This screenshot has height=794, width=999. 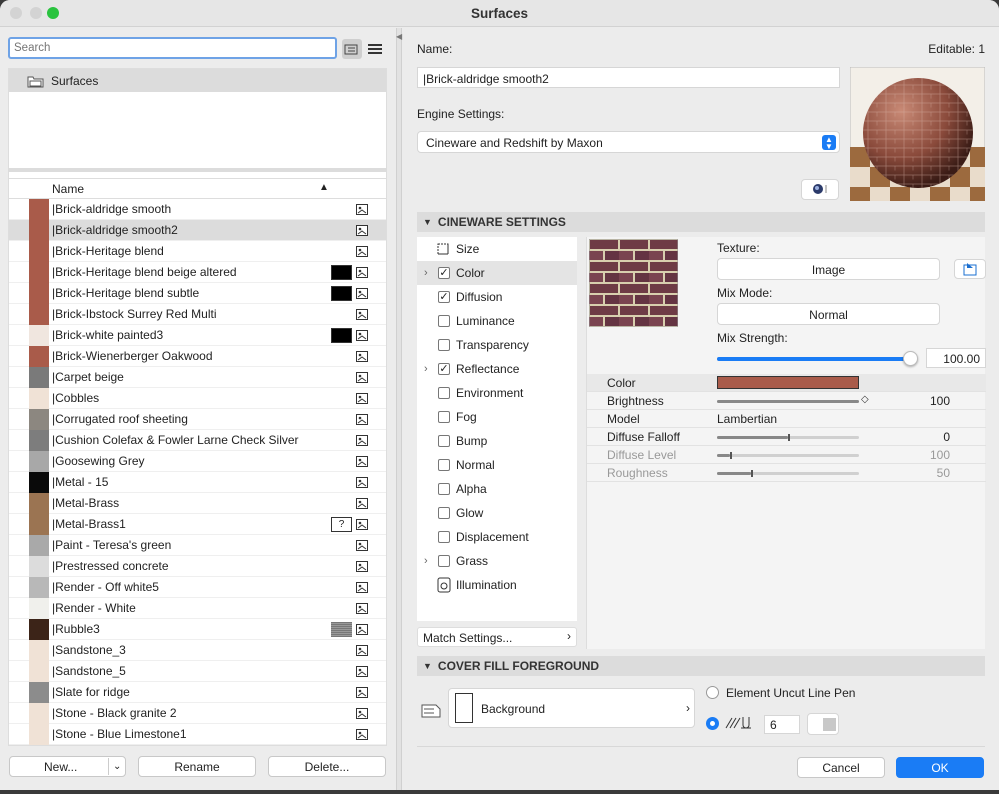 I want to click on name-input: |Brick-aldridge smooth2, so click(x=628, y=77).